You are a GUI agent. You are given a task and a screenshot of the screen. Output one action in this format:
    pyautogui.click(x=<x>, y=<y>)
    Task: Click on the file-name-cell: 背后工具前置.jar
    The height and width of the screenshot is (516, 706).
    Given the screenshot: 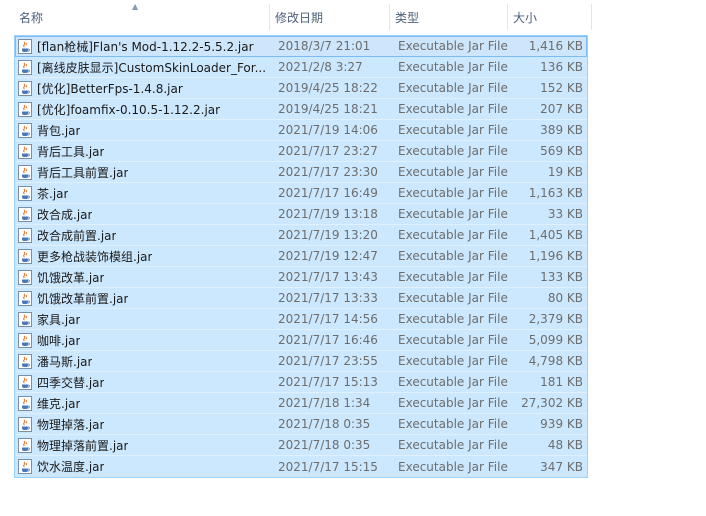 What is the action you would take?
    pyautogui.click(x=143, y=172)
    